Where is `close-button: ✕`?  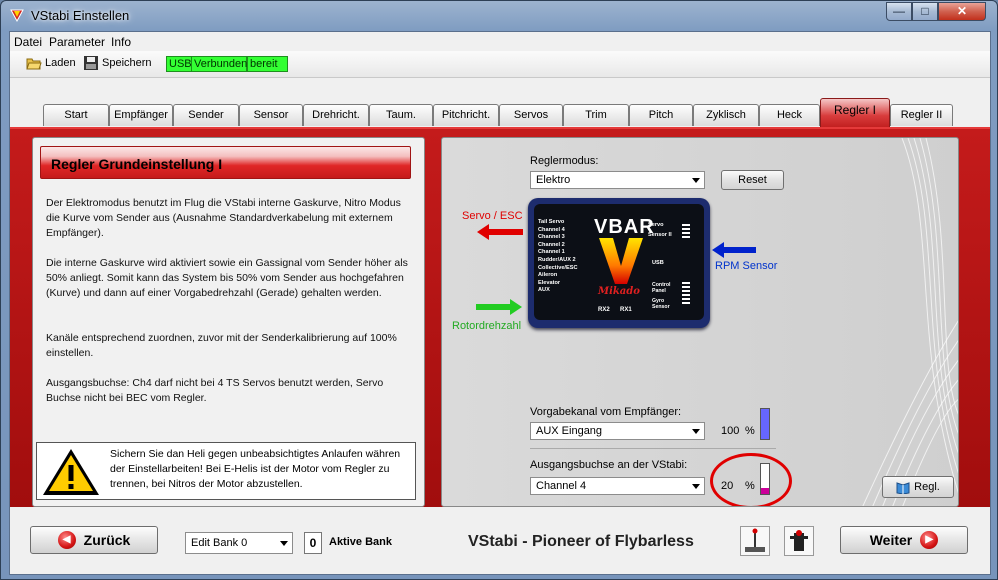 close-button: ✕ is located at coordinates (962, 11).